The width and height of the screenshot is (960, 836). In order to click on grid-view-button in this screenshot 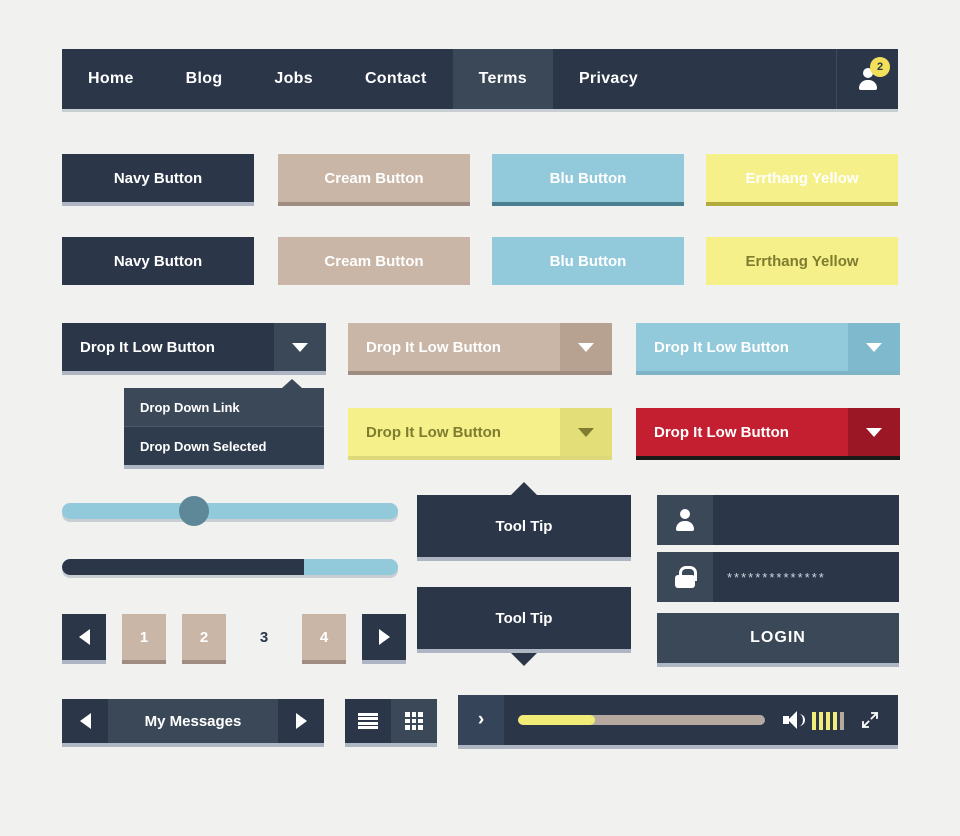, I will do `click(414, 721)`.